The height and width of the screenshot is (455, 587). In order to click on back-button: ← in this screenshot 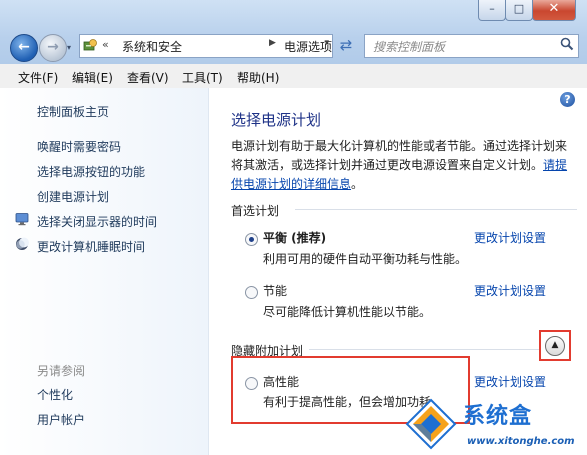, I will do `click(24, 48)`.